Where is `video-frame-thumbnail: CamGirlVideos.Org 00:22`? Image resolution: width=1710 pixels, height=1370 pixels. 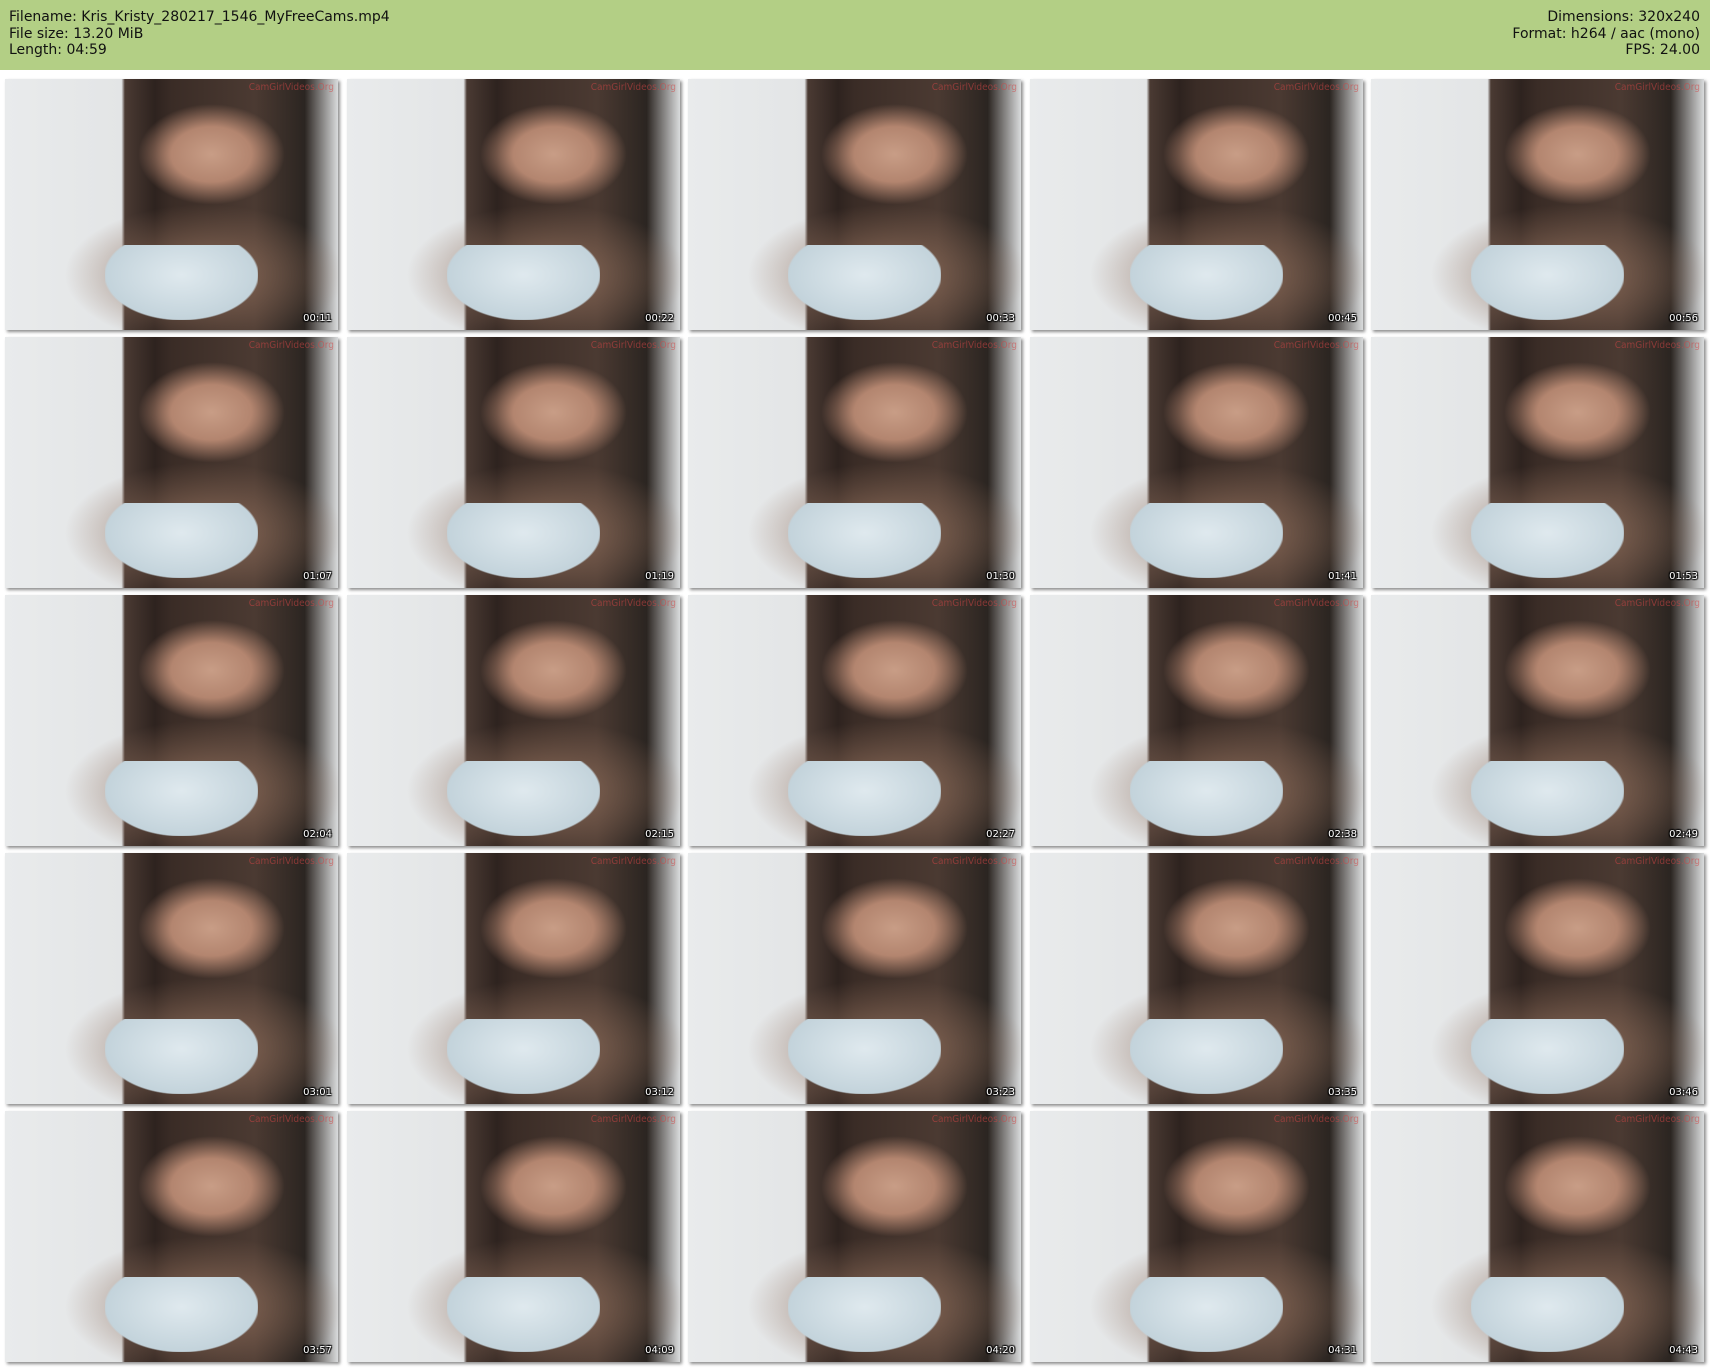
video-frame-thumbnail: CamGirlVideos.Org 00:22 is located at coordinates (513, 204).